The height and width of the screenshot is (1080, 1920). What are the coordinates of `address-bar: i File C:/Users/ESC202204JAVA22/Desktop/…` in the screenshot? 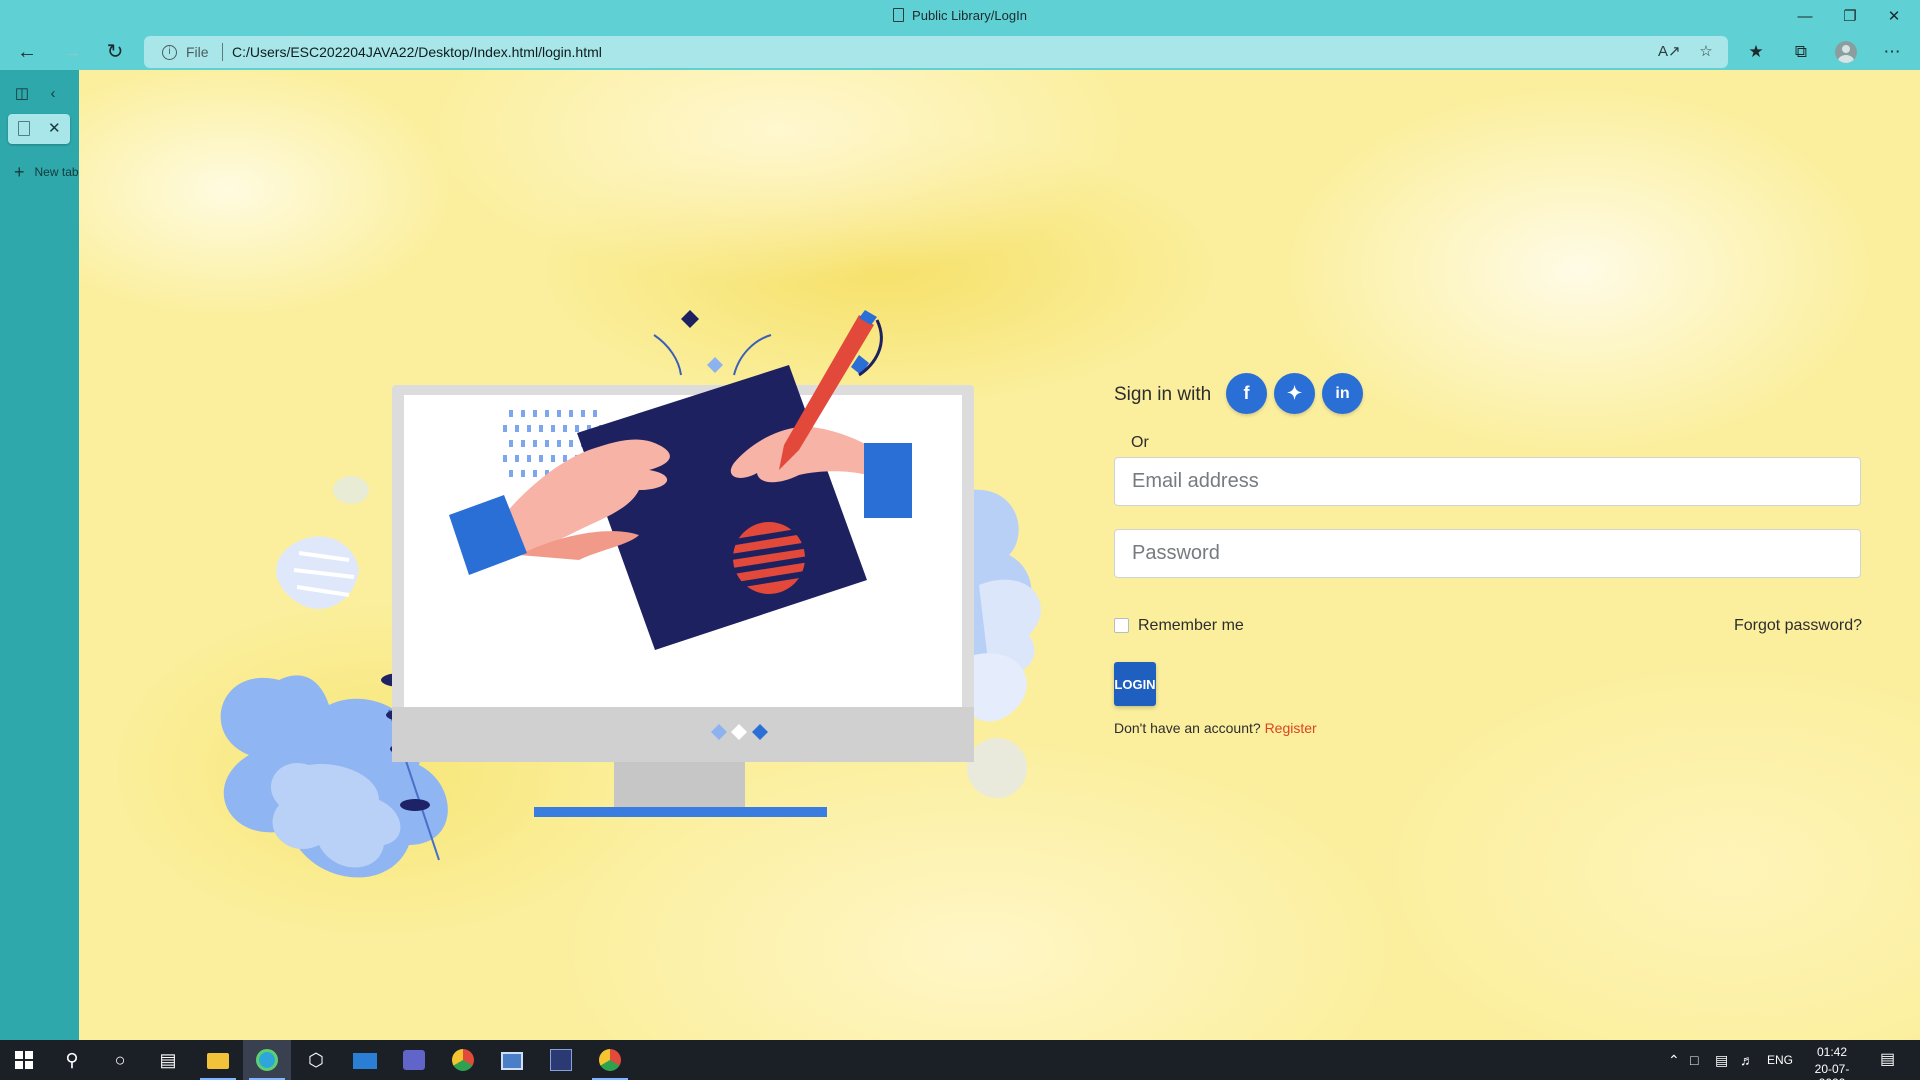 It's located at (936, 52).